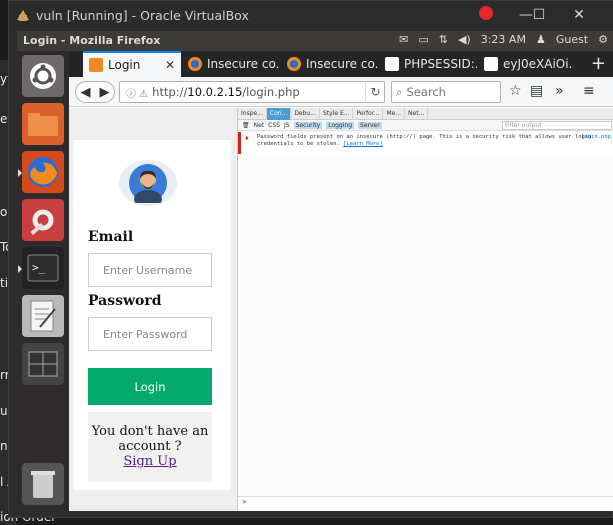 Image resolution: width=613 pixels, height=525 pixels. Describe the element at coordinates (311, 16) in the screenshot. I see `virtualbox-titlebar: vuln [Running] - Oracle VirtualBox — ☐ ✕` at that location.